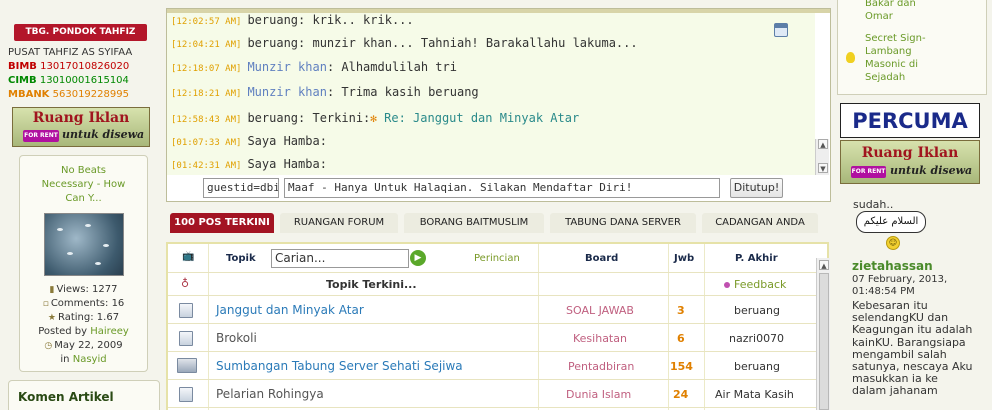 Image resolution: width=992 pixels, height=410 pixels. What do you see at coordinates (222, 223) in the screenshot?
I see `tab-100-pos-terkini: 100 POS TERKINI` at bounding box center [222, 223].